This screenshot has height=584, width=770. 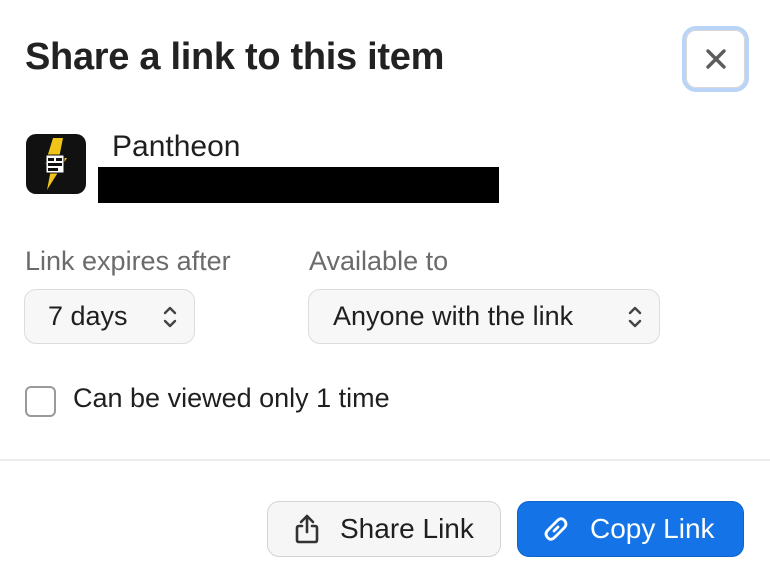 I want to click on link-icon, so click(x=556, y=529).